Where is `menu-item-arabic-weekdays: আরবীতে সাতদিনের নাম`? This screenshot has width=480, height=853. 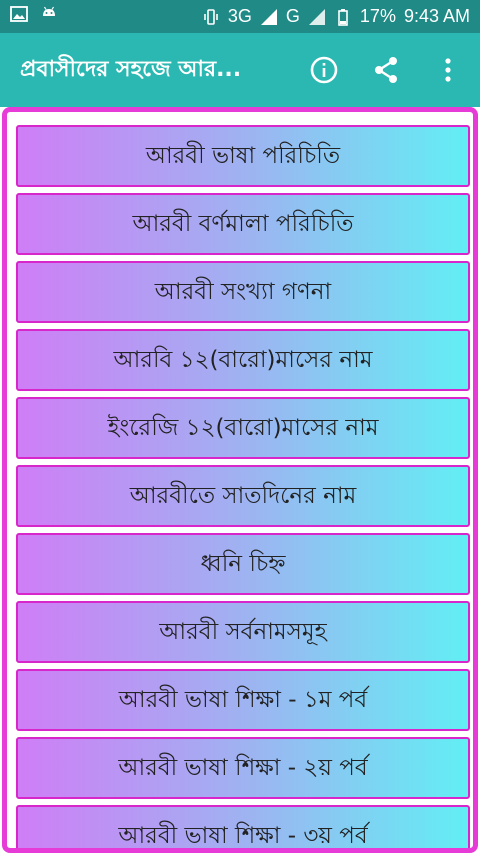 menu-item-arabic-weekdays: আরবীতে সাতদিনের নাম is located at coordinates (243, 496).